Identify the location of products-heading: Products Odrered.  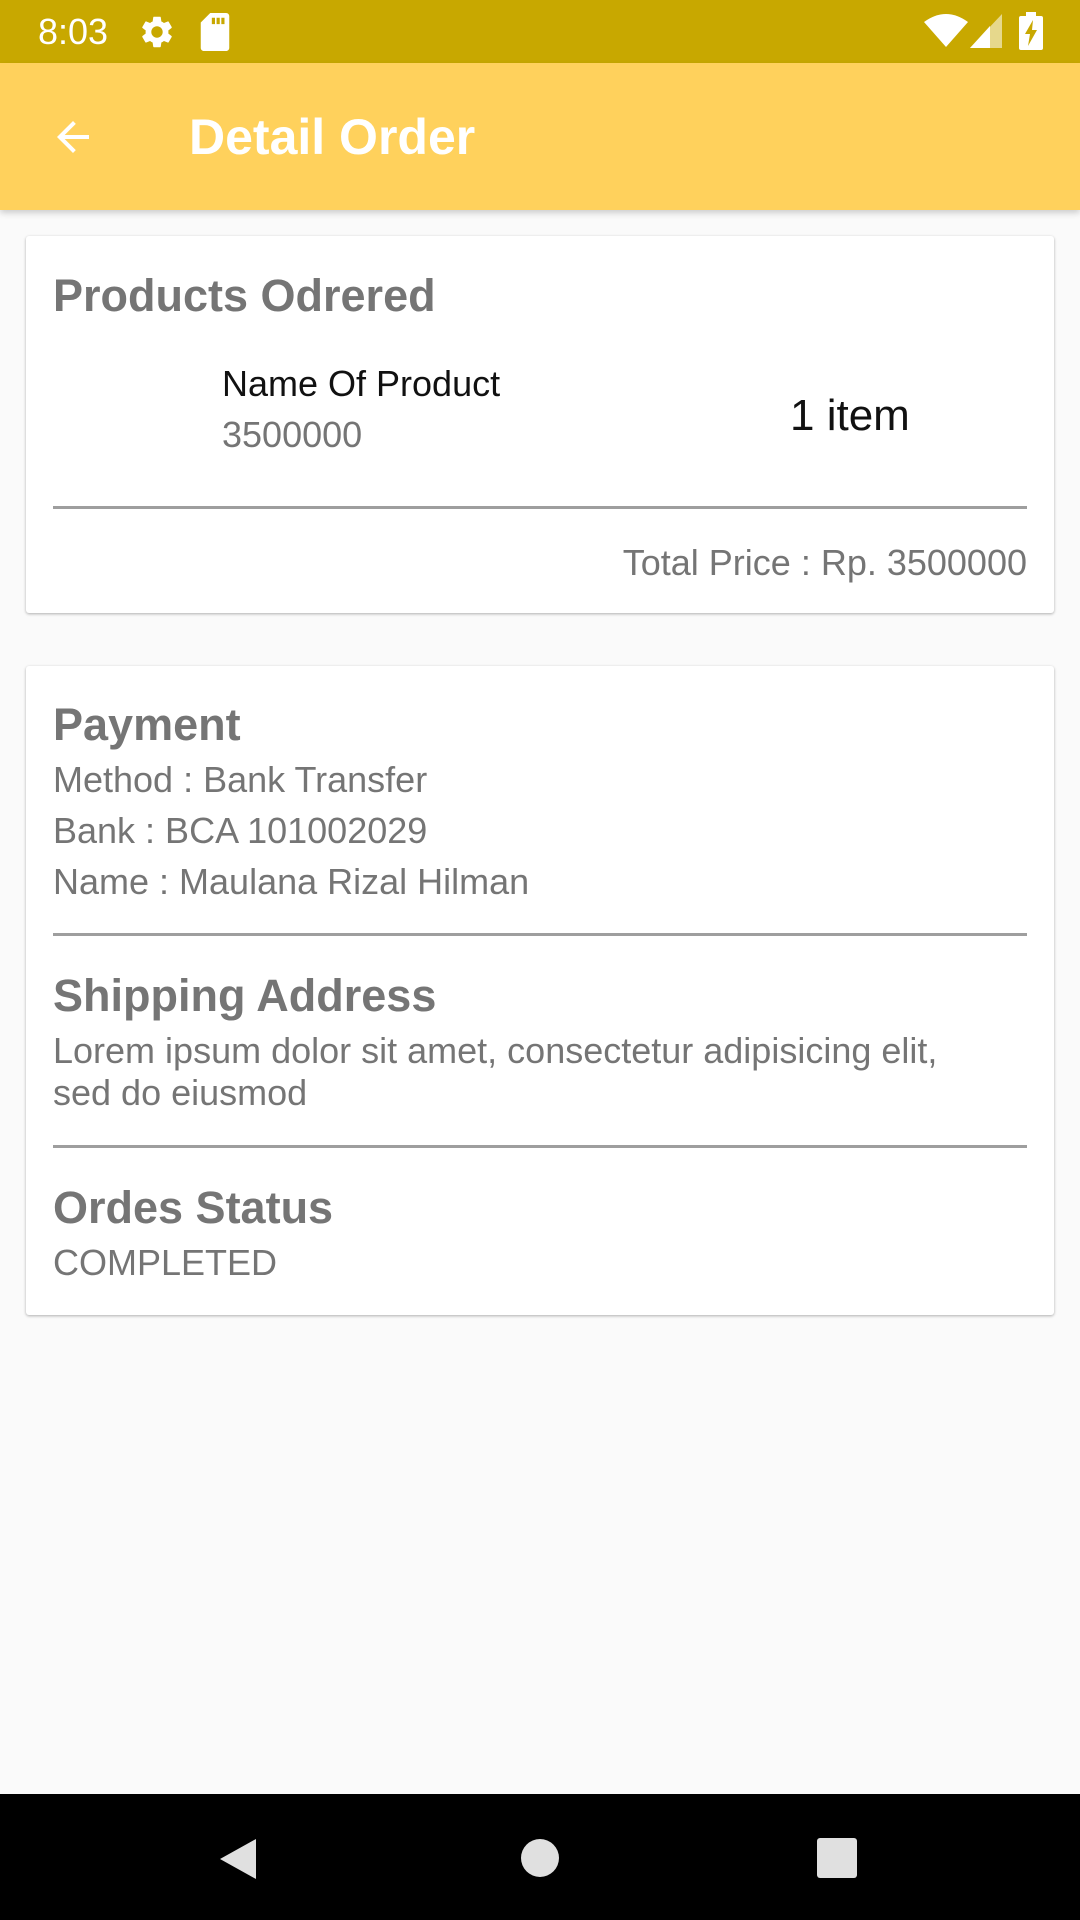
(244, 295).